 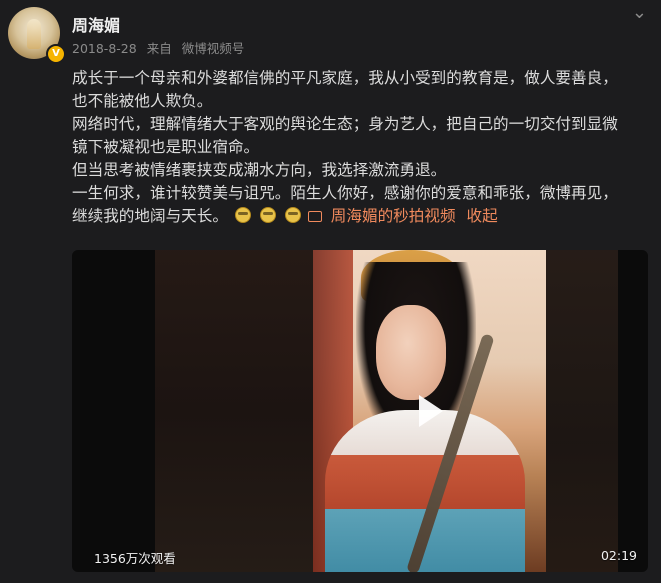 What do you see at coordinates (213, 48) in the screenshot?
I see `post-source: 微博视频号` at bounding box center [213, 48].